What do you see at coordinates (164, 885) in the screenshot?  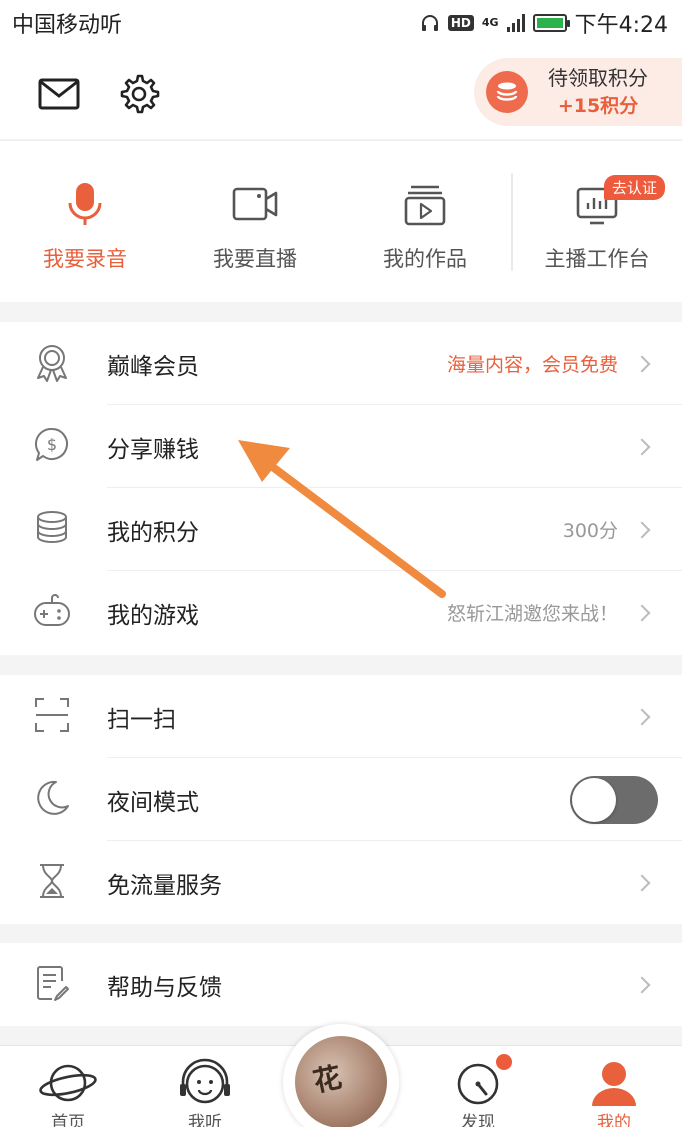 I see `menu-item-title: 免流量服务` at bounding box center [164, 885].